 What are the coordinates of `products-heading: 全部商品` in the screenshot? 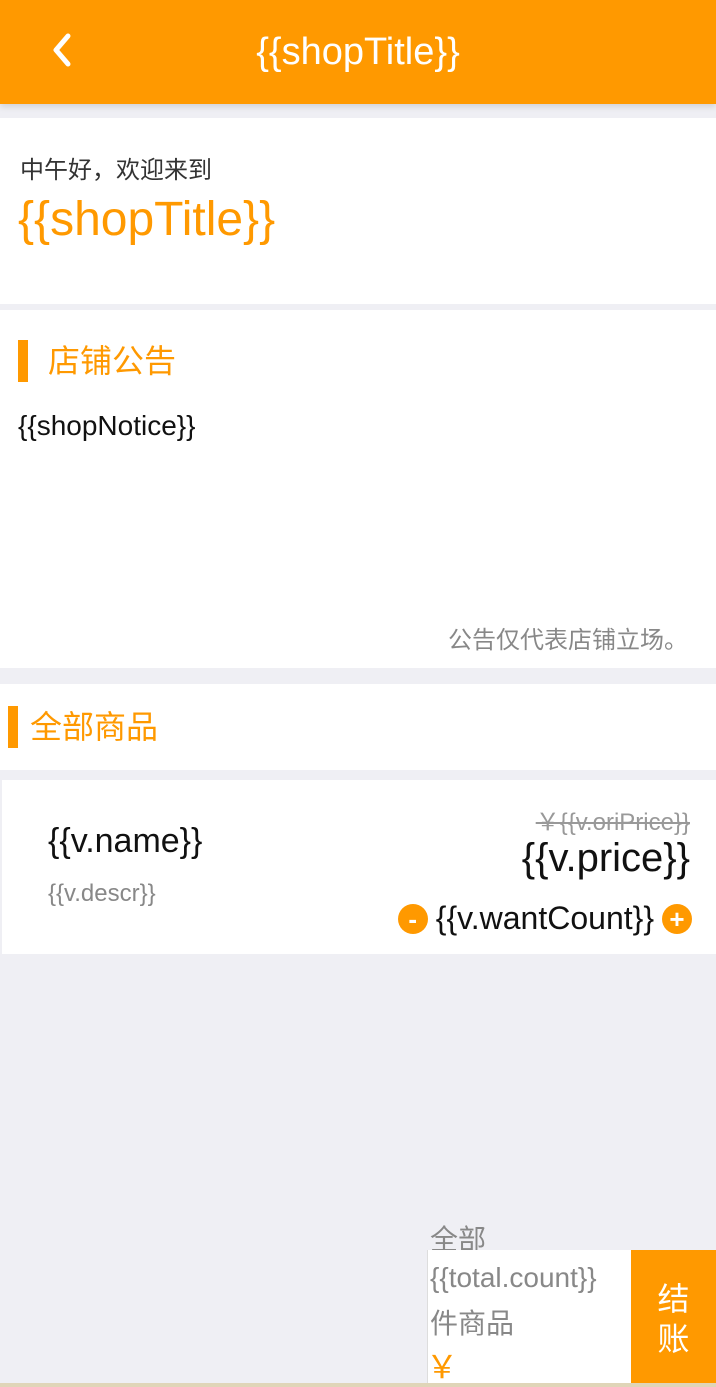 It's located at (94, 727).